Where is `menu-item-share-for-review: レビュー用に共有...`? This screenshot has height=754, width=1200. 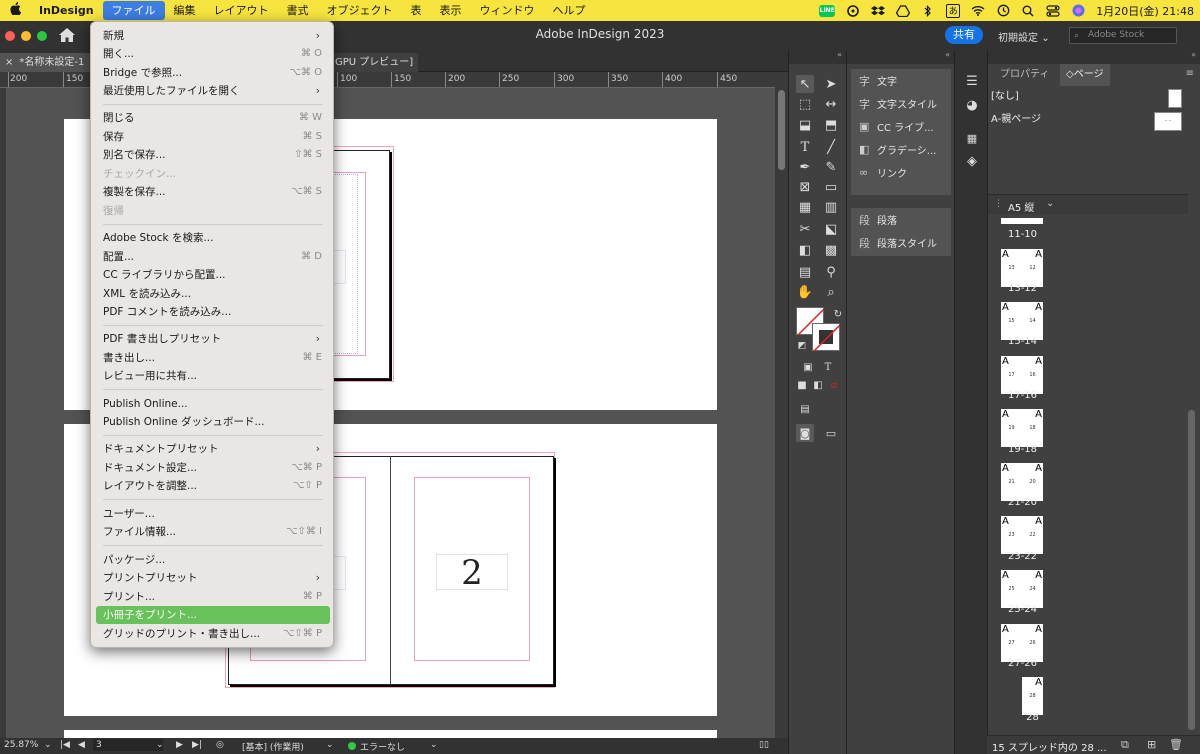 menu-item-share-for-review: レビュー用に共有... is located at coordinates (213, 376).